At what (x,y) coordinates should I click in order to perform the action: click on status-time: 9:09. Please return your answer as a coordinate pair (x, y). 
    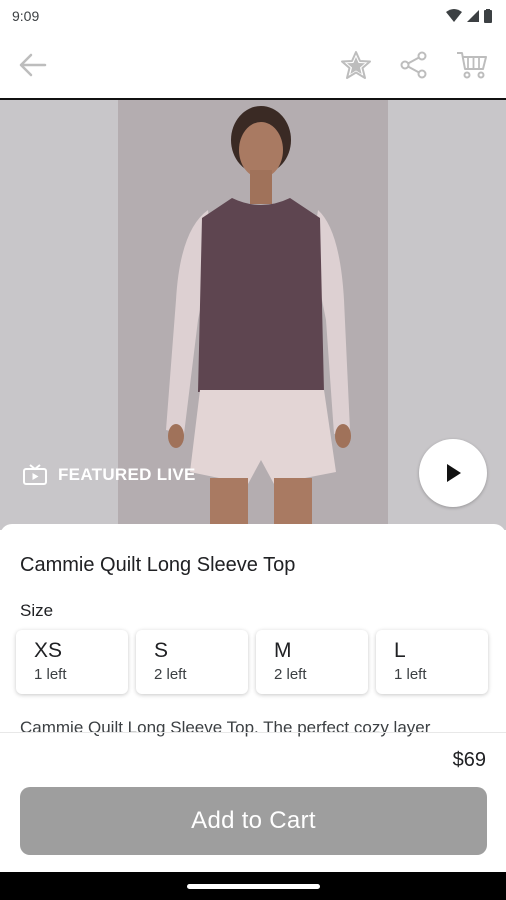
    Looking at the image, I should click on (26, 16).